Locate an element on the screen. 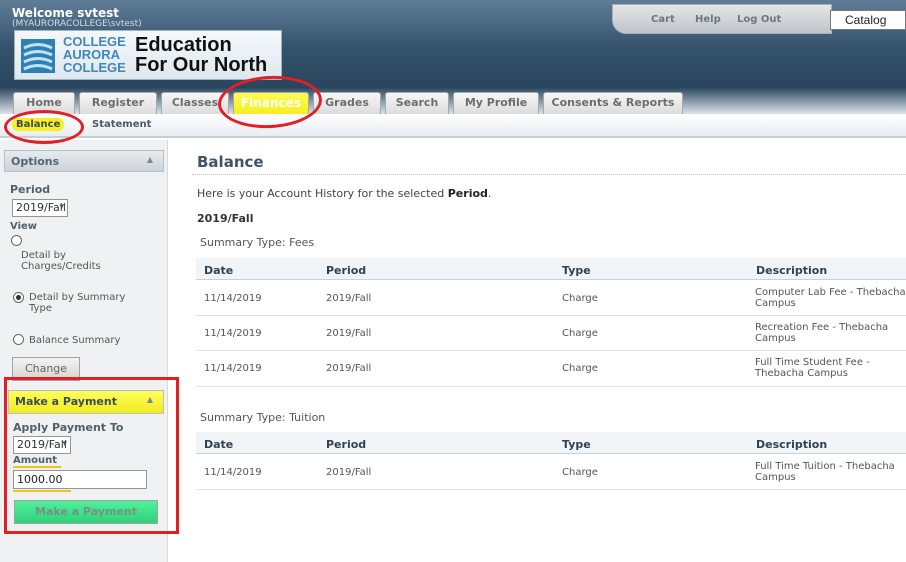  period-heading: 2019/Fall is located at coordinates (225, 218).